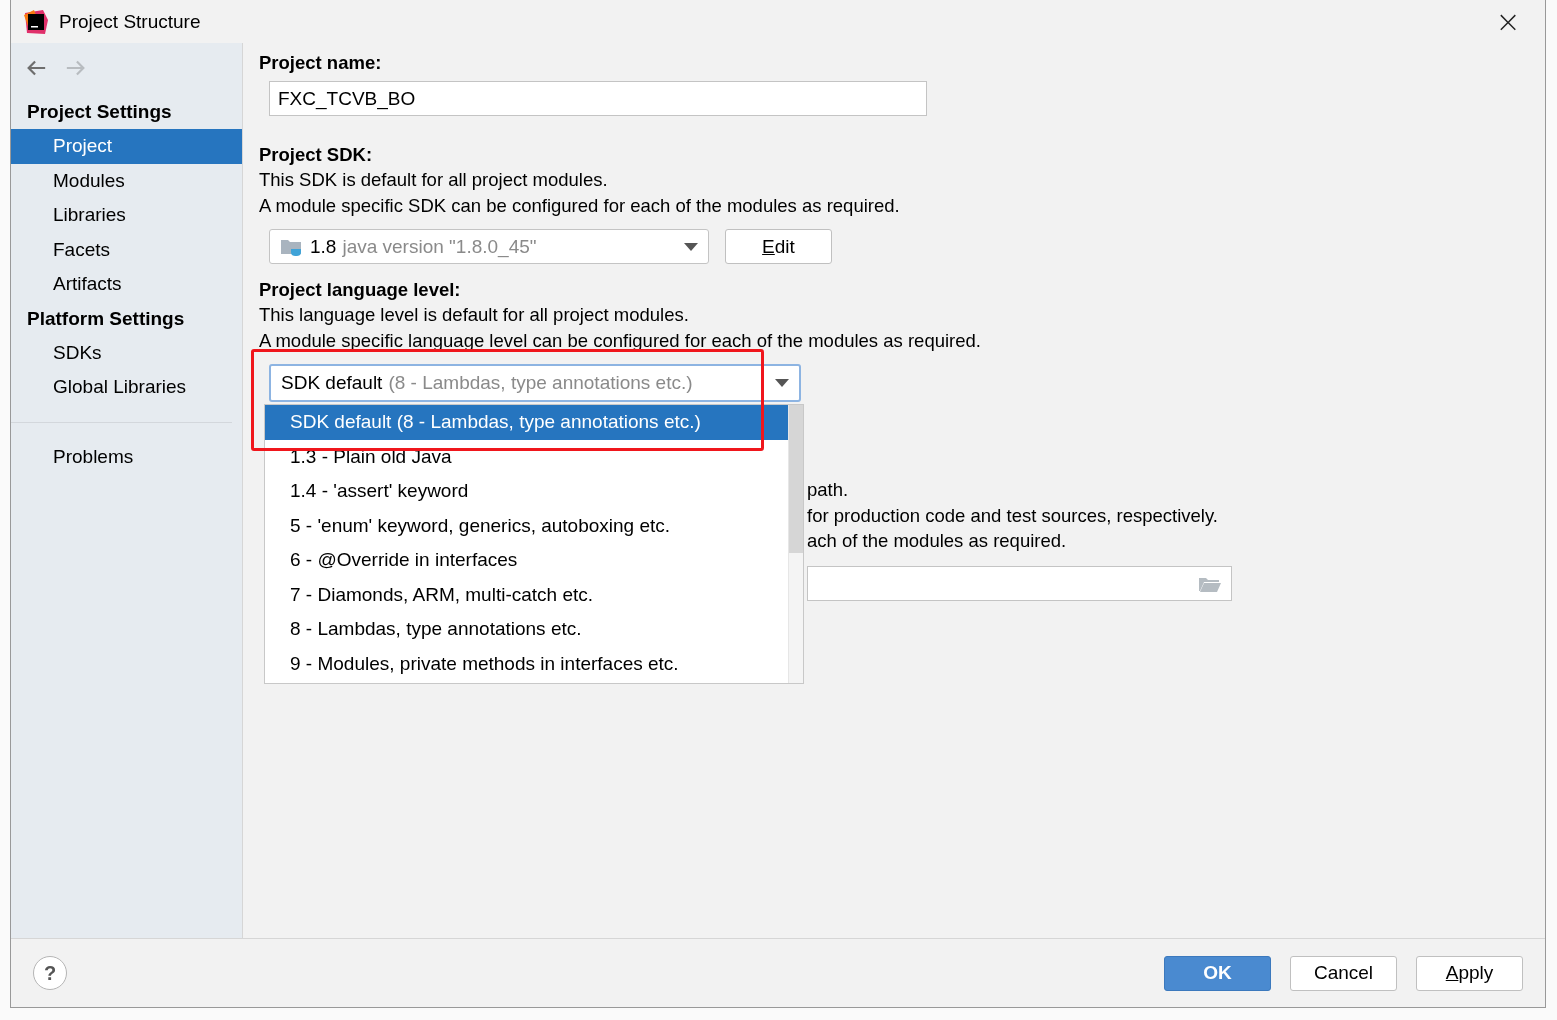 The height and width of the screenshot is (1020, 1557). Describe the element at coordinates (1508, 21) in the screenshot. I see `close-button: ×` at that location.